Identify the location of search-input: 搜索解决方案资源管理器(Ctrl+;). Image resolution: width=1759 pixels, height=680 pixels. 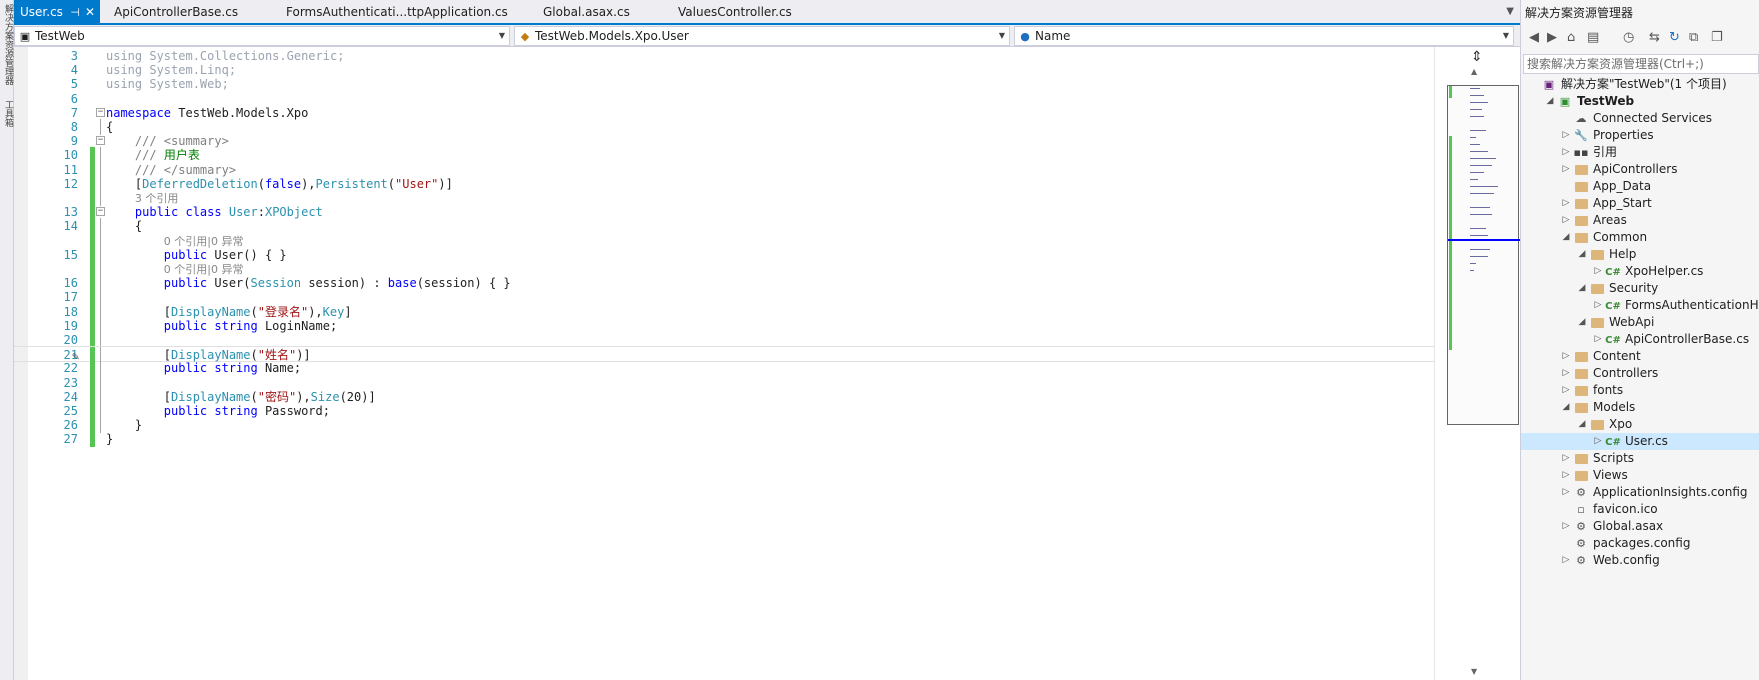
(1641, 64).